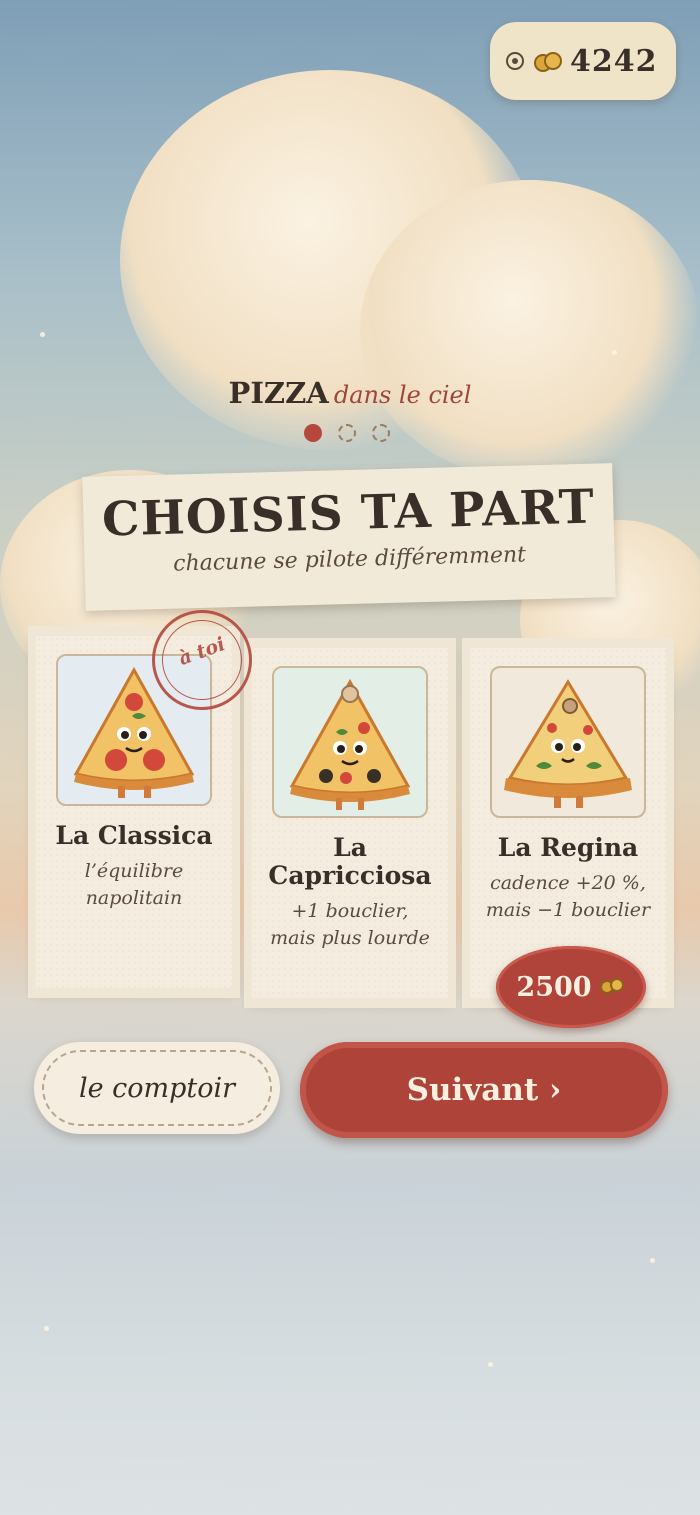  What do you see at coordinates (530, 330) in the screenshot?
I see `cloud` at bounding box center [530, 330].